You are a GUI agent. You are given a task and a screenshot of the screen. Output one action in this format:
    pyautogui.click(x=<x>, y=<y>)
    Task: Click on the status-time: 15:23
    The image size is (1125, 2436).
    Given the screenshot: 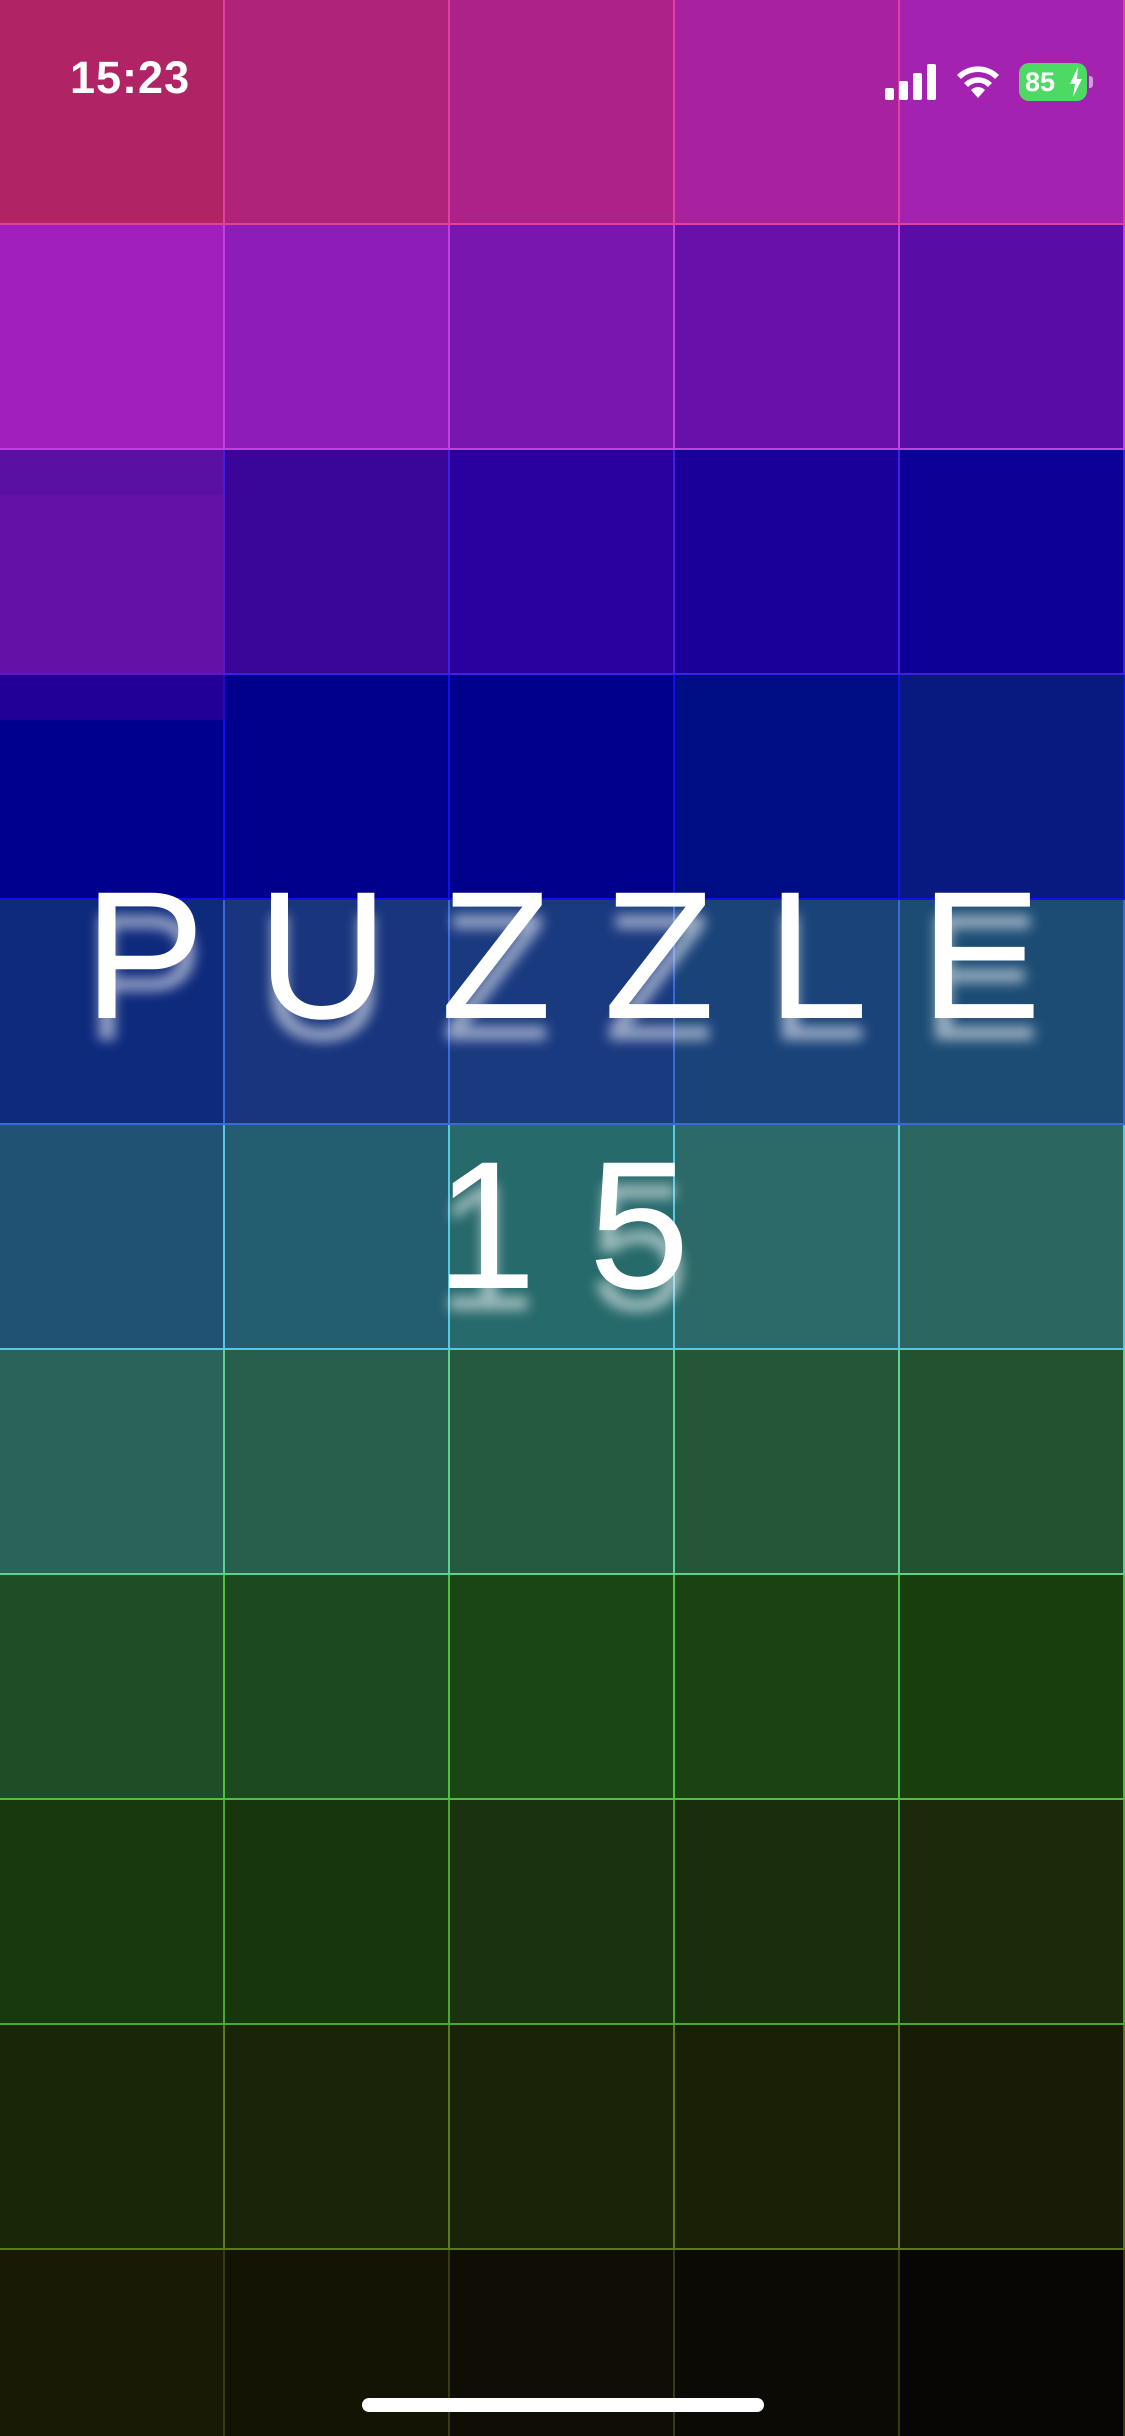 What is the action you would take?
    pyautogui.click(x=130, y=77)
    